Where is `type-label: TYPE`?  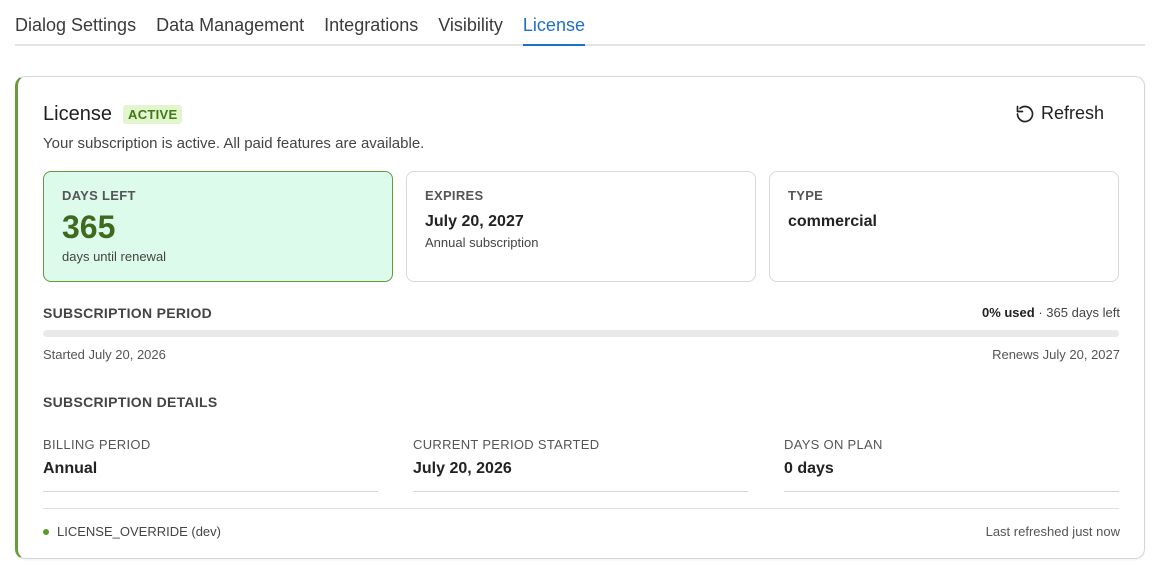 type-label: TYPE is located at coordinates (806, 195).